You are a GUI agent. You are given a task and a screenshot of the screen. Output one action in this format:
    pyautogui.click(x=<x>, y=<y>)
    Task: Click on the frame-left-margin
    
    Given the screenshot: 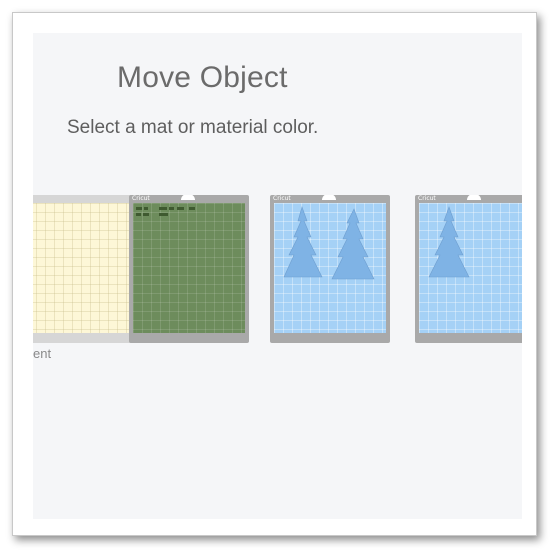 What is the action you would take?
    pyautogui.click(x=23, y=274)
    